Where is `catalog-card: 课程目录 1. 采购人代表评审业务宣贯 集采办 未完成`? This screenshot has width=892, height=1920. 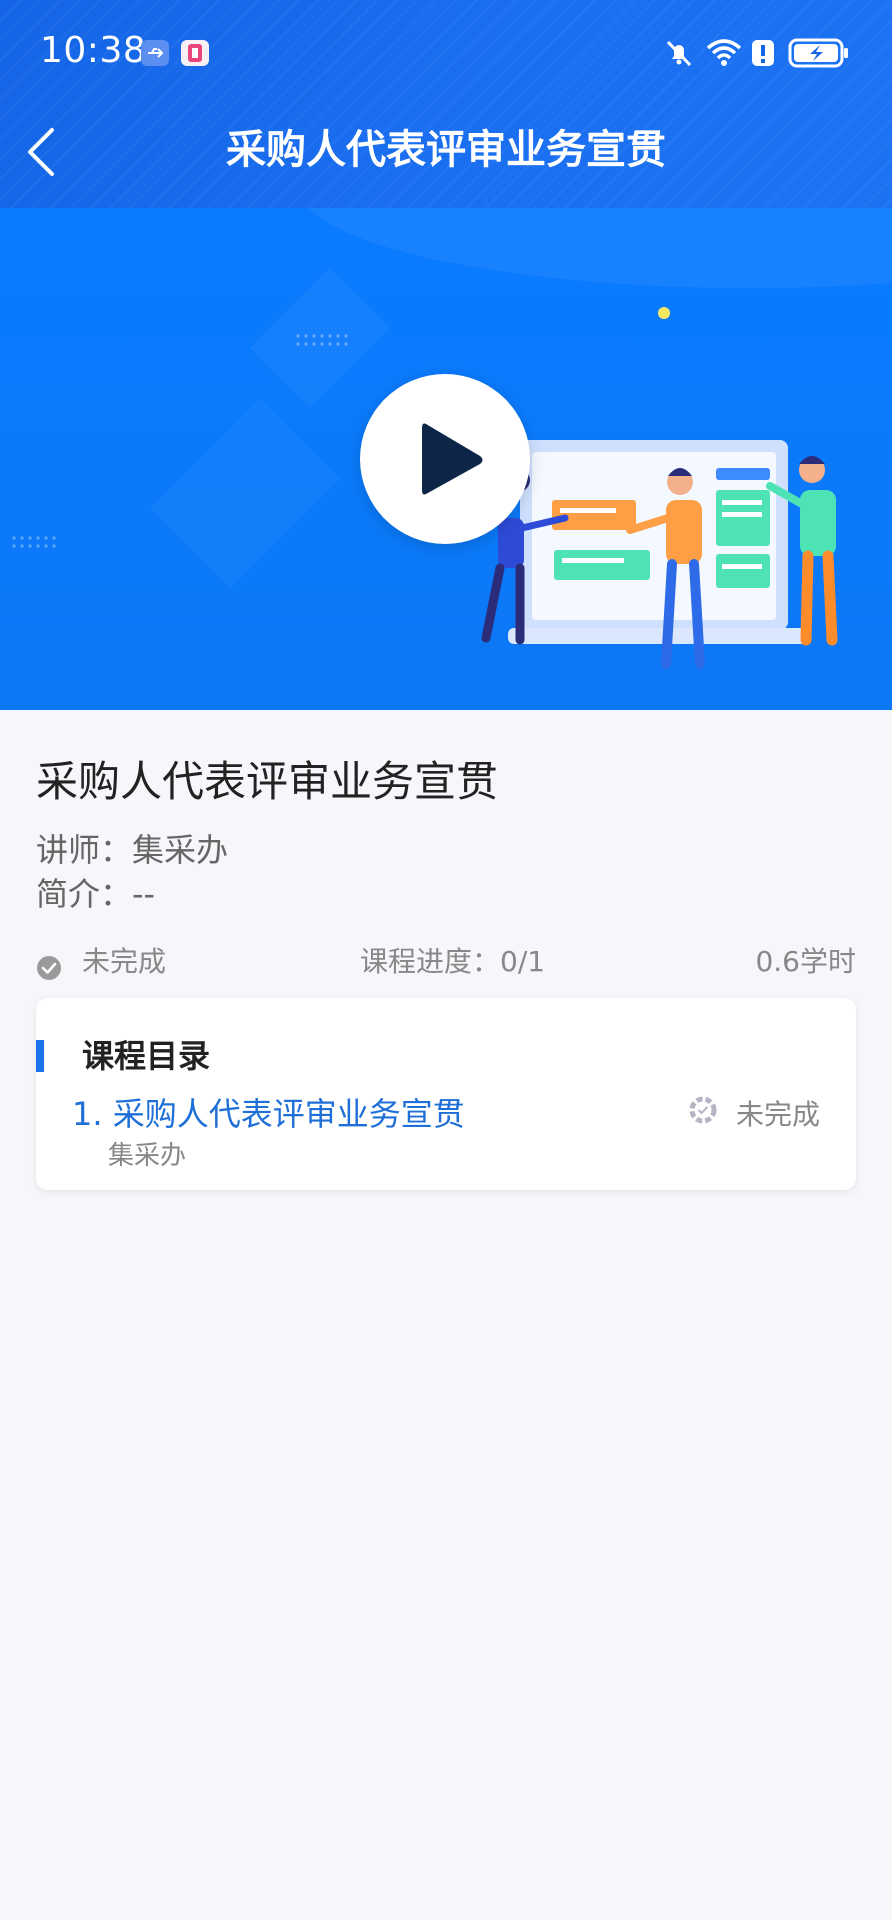
catalog-card: 课程目录 1. 采购人代表评审业务宣贯 集采办 未完成 is located at coordinates (446, 1094).